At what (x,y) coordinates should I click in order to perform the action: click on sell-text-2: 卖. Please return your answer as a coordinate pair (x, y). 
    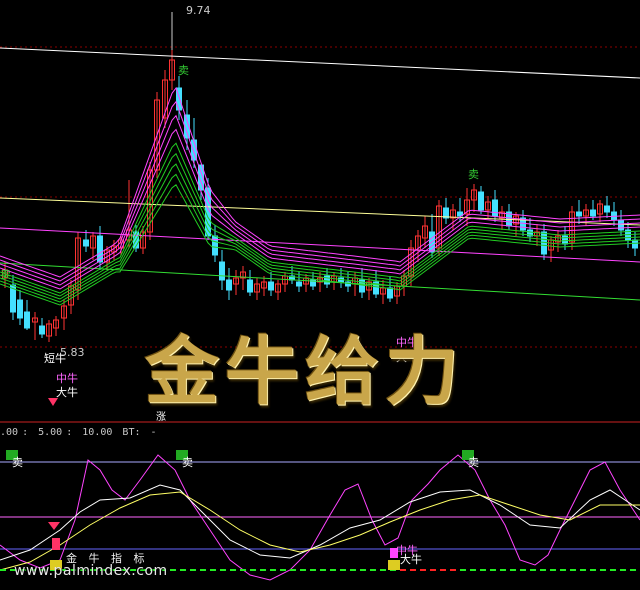
    Looking at the image, I should click on (187, 462).